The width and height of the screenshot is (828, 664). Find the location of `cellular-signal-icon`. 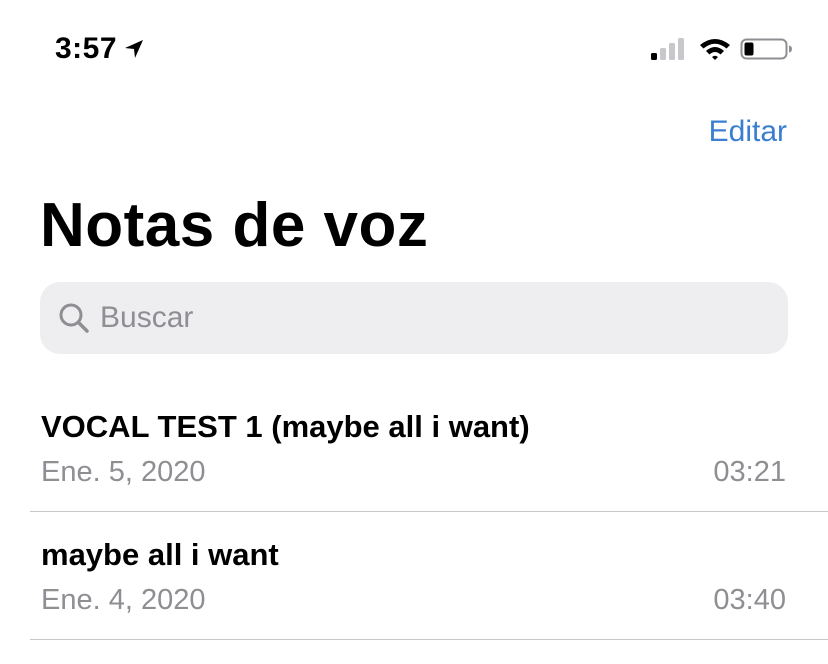

cellular-signal-icon is located at coordinates (667, 49).